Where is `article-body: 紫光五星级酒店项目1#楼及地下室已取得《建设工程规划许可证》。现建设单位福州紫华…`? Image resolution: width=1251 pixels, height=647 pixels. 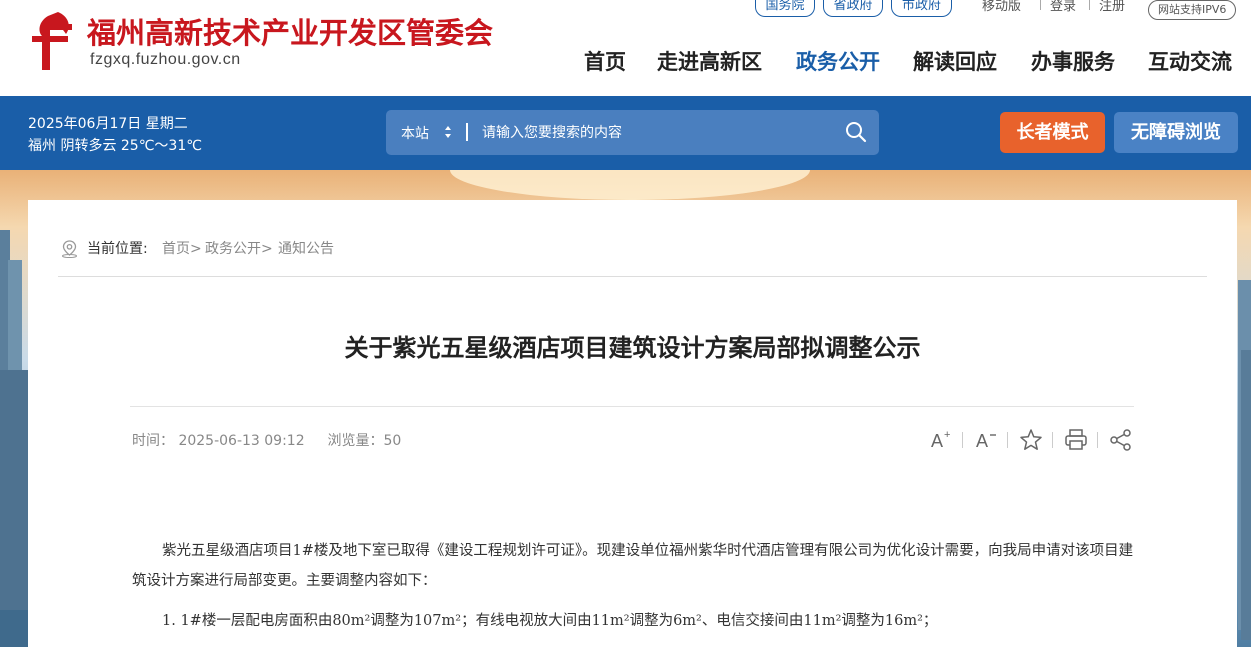
article-body: 紫光五星级酒店项目1#楼及地下室已取得《建设工程规划许可证》。现建设单位福州紫华… is located at coordinates (634, 586).